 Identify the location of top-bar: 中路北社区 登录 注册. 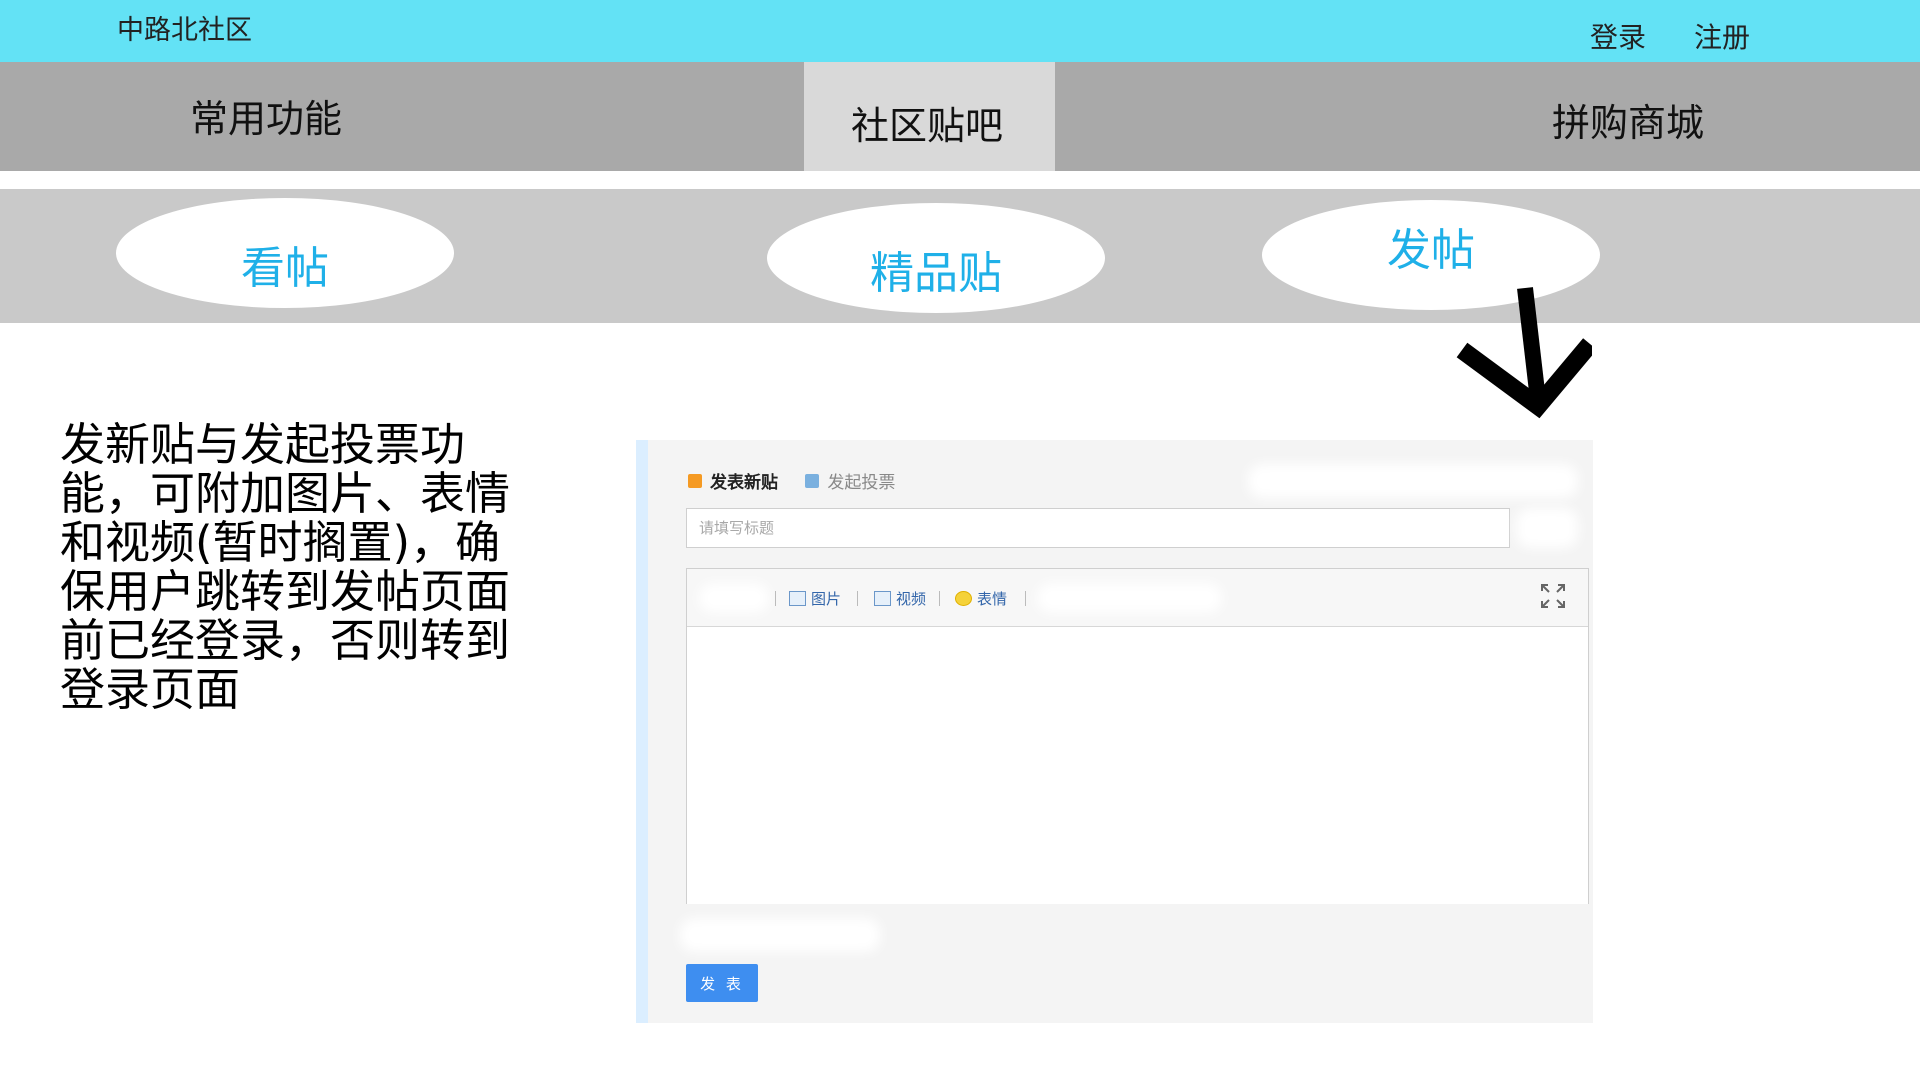
(960, 31).